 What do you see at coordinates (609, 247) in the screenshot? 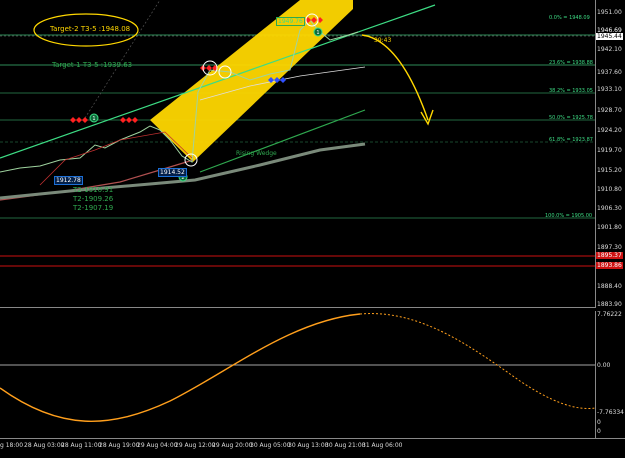
I see `price-tick: 1897.30` at bounding box center [609, 247].